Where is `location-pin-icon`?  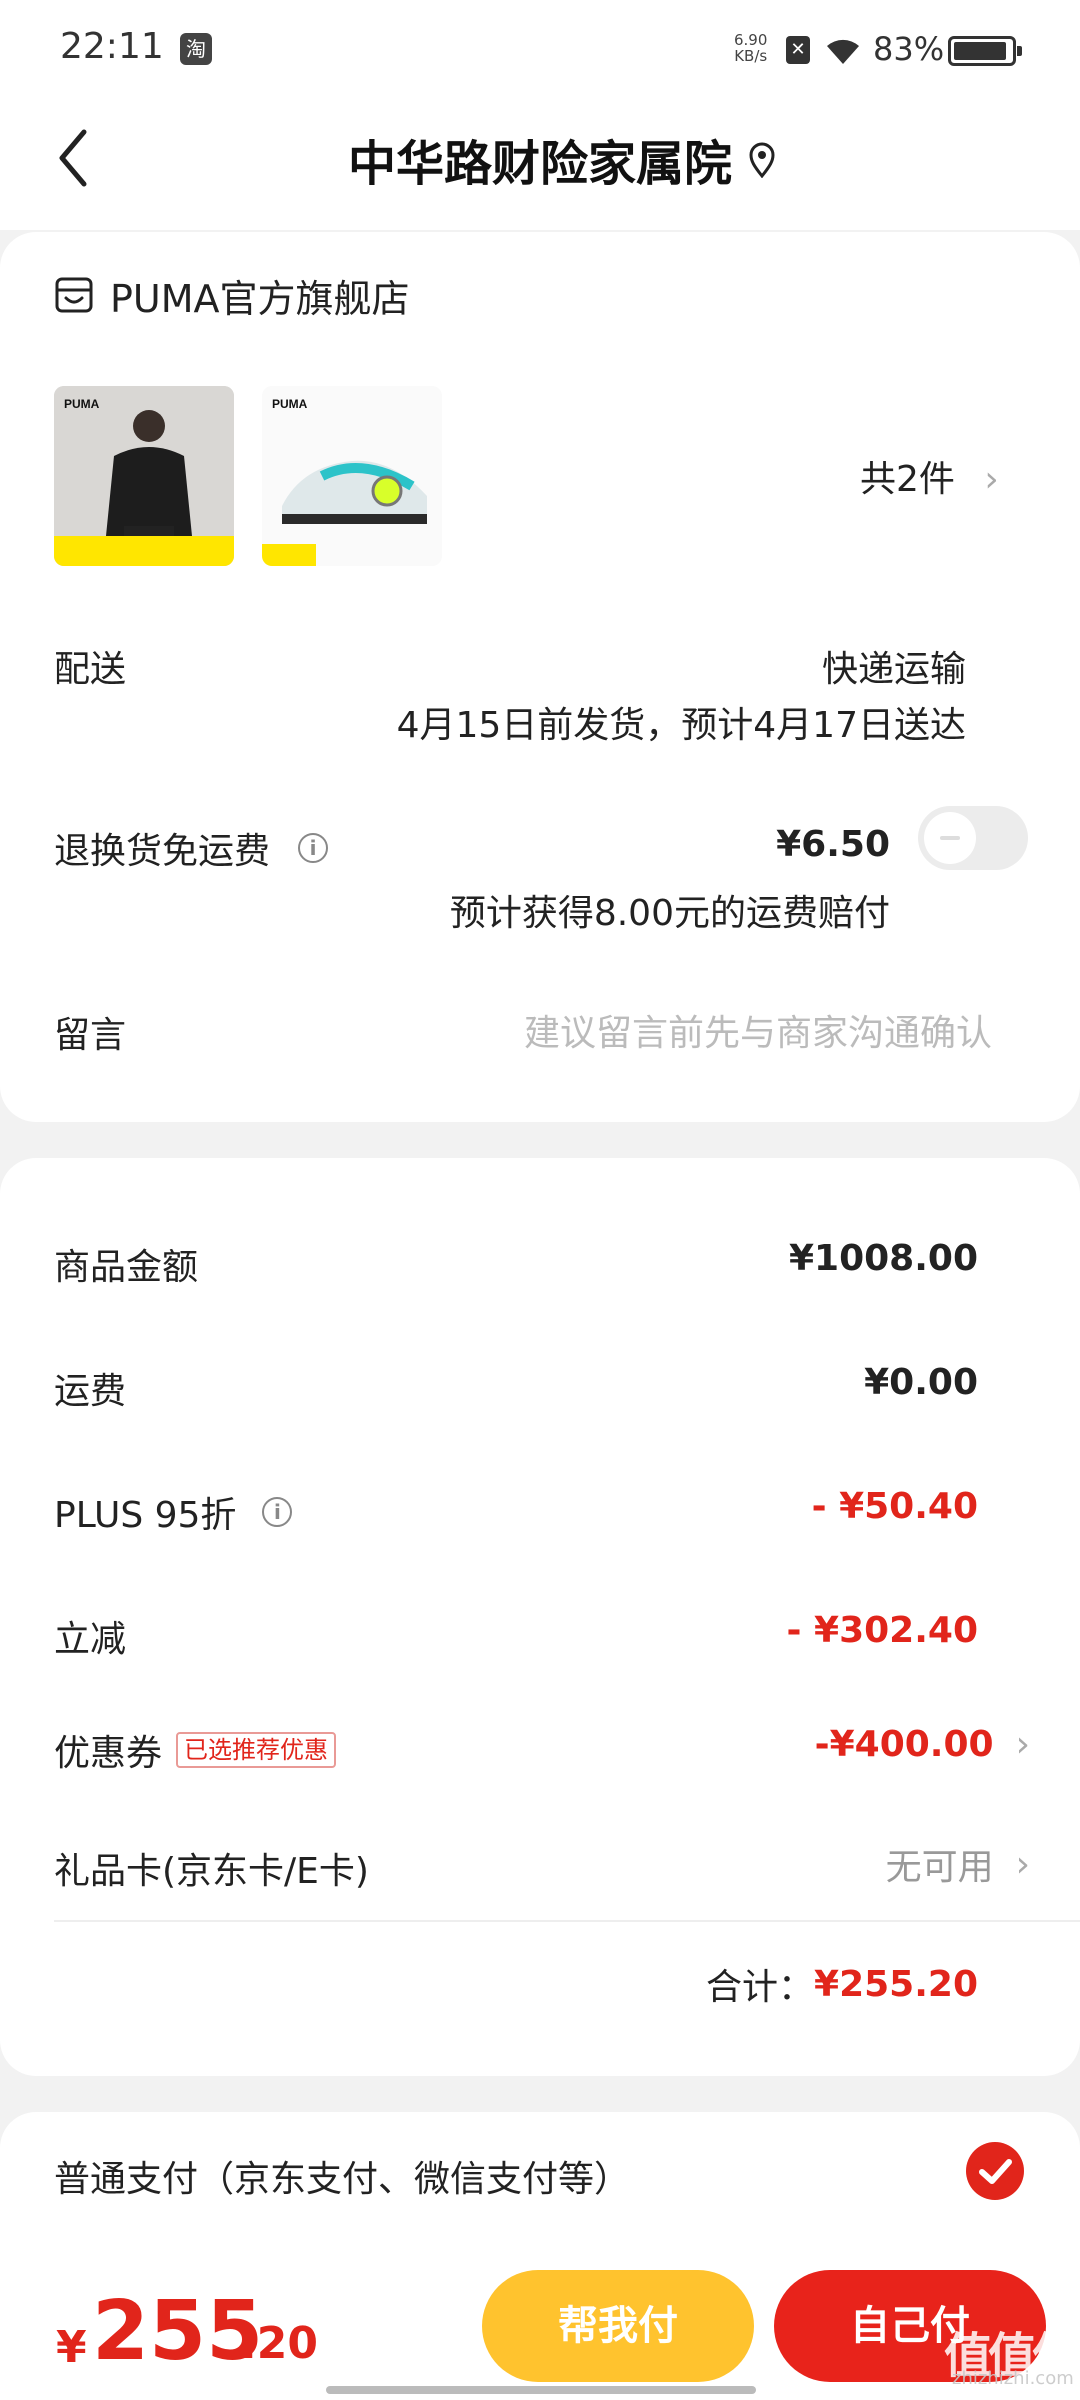
location-pin-icon is located at coordinates (762, 160).